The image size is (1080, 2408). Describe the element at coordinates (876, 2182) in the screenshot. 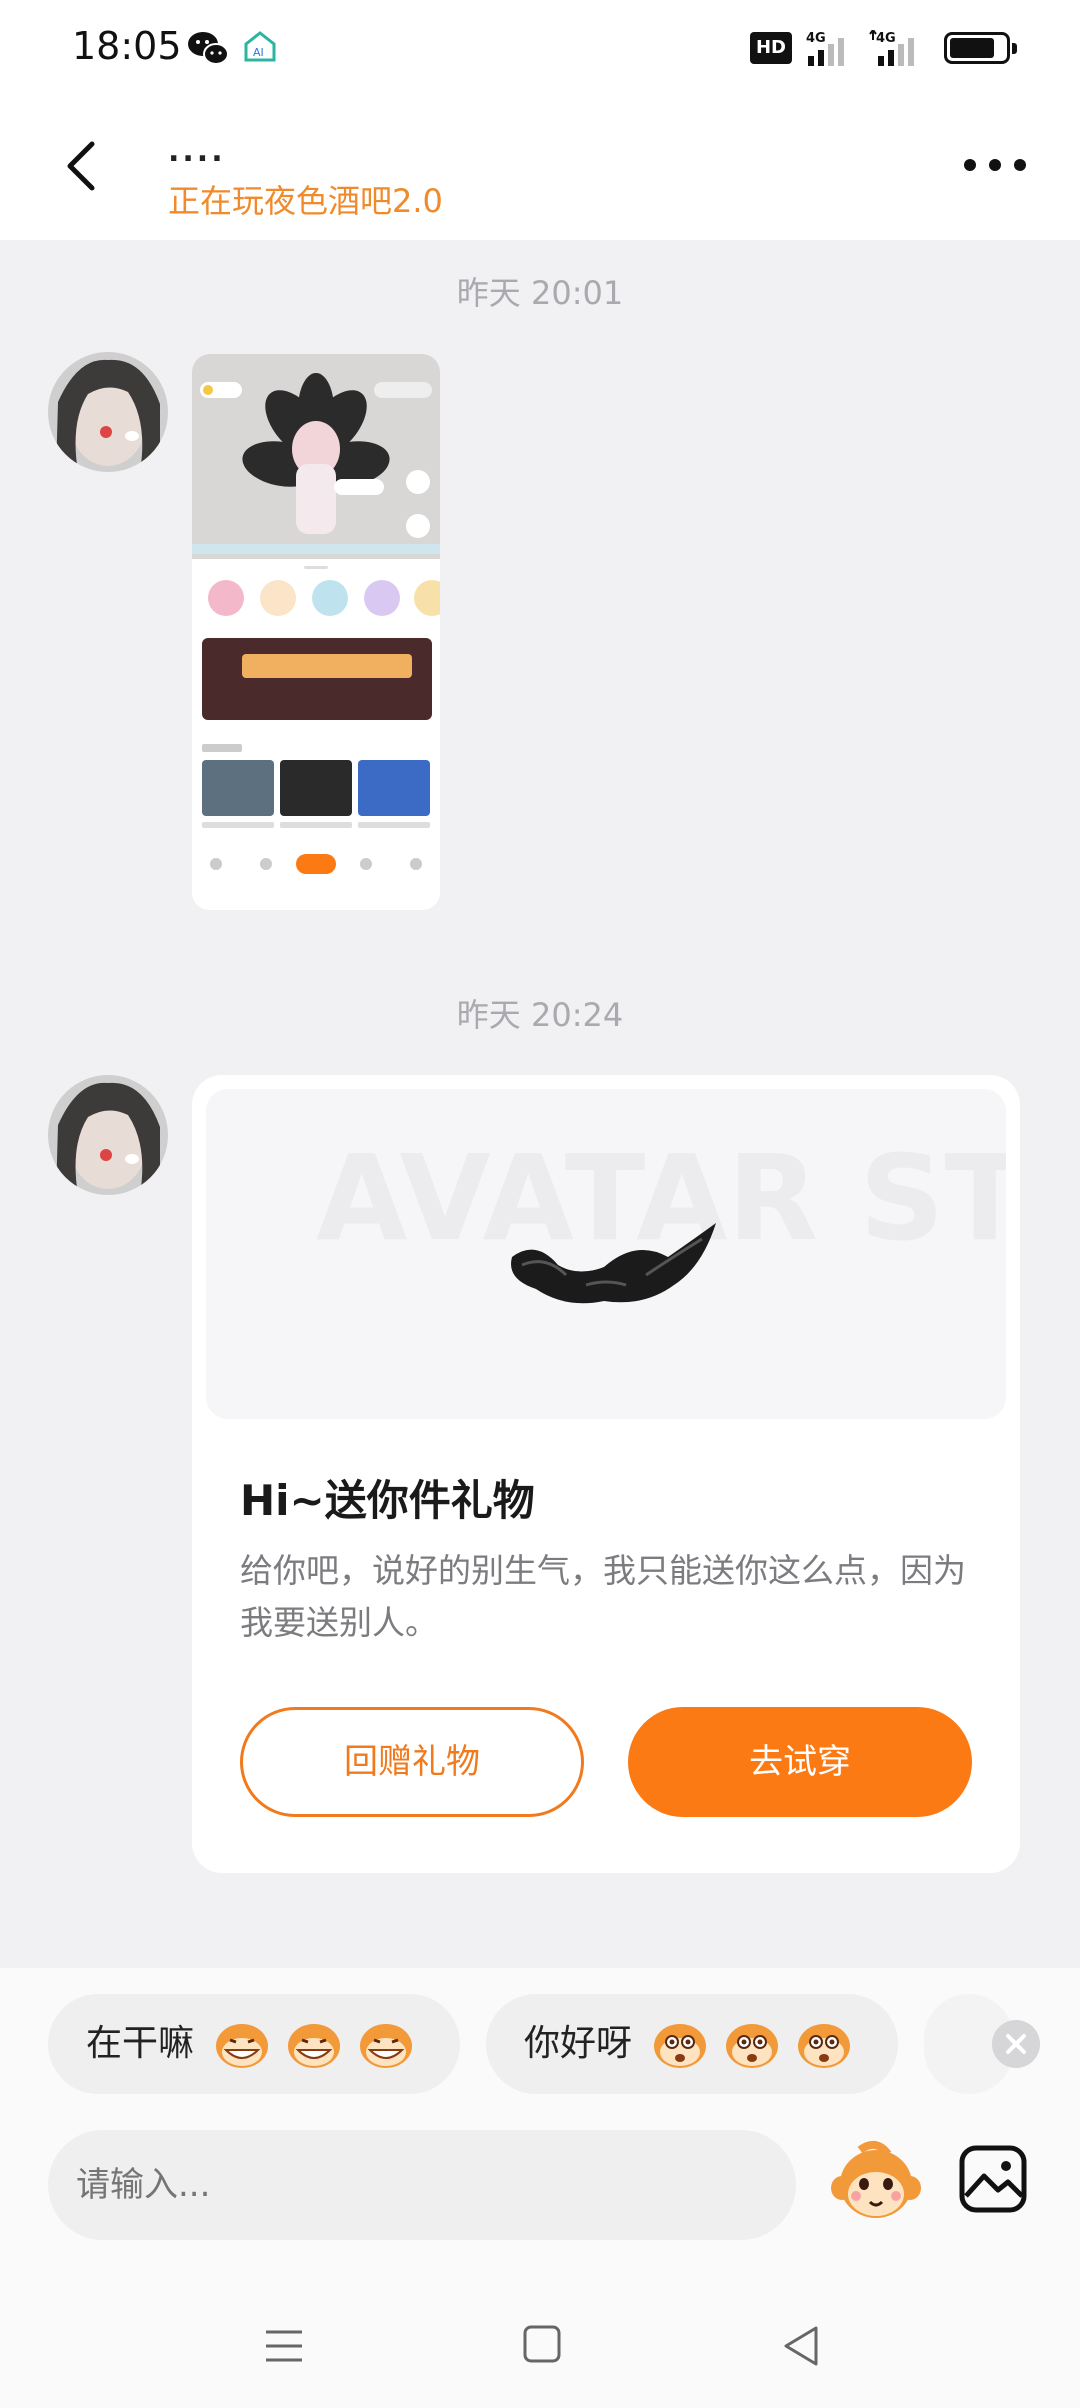

I see `monkey-emoji-button` at that location.